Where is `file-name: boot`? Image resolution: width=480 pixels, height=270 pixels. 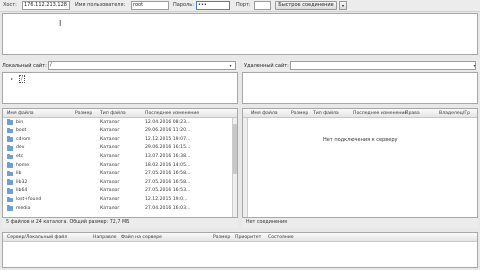
file-name: boot is located at coordinates (21, 131).